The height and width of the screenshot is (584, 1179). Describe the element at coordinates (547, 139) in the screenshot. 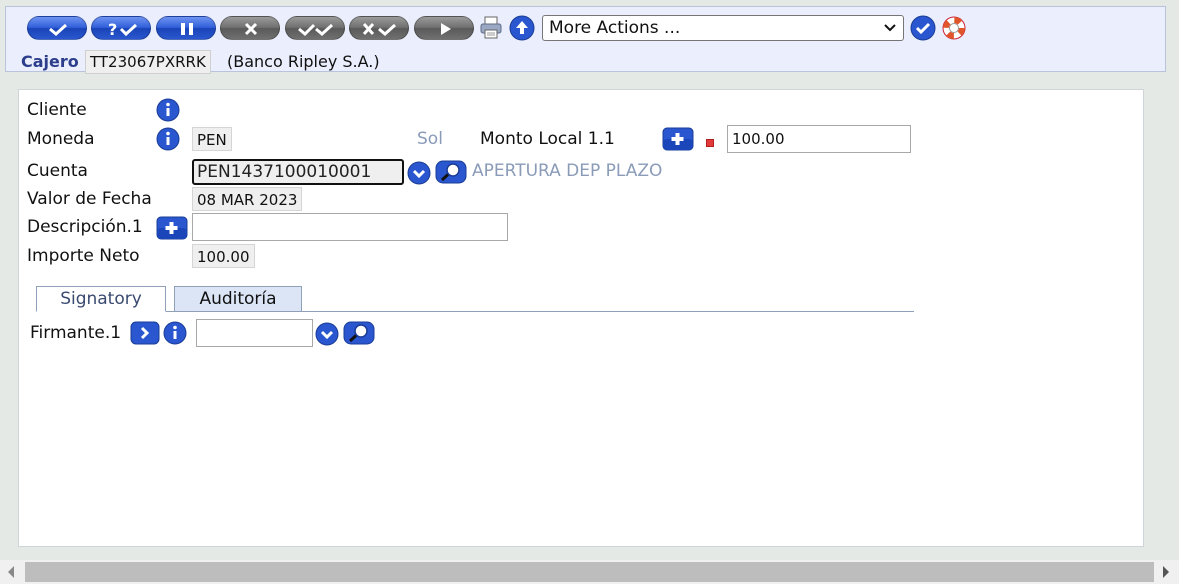

I see `monto-local-label: Monto Local 1.1` at that location.